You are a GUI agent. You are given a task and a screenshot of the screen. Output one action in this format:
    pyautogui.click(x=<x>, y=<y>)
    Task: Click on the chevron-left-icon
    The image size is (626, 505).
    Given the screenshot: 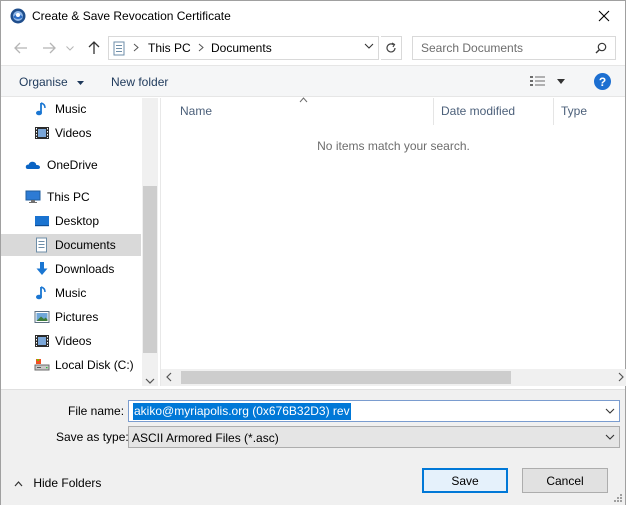 What is the action you would take?
    pyautogui.click(x=169, y=377)
    